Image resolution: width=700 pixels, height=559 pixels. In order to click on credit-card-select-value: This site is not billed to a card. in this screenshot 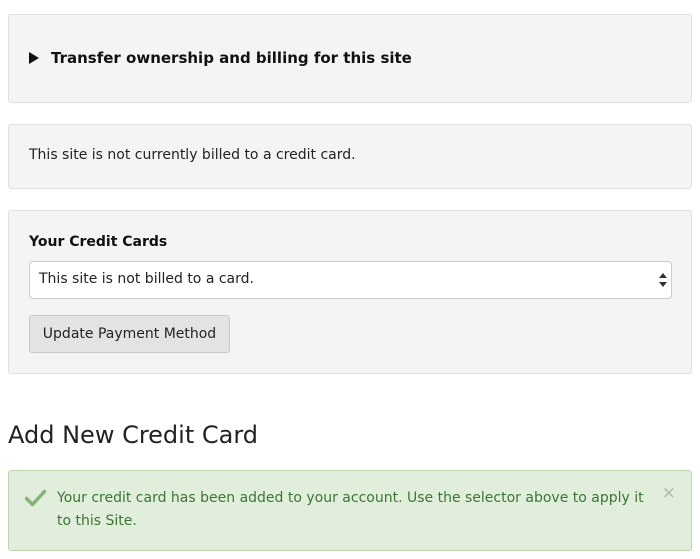, I will do `click(146, 279)`.